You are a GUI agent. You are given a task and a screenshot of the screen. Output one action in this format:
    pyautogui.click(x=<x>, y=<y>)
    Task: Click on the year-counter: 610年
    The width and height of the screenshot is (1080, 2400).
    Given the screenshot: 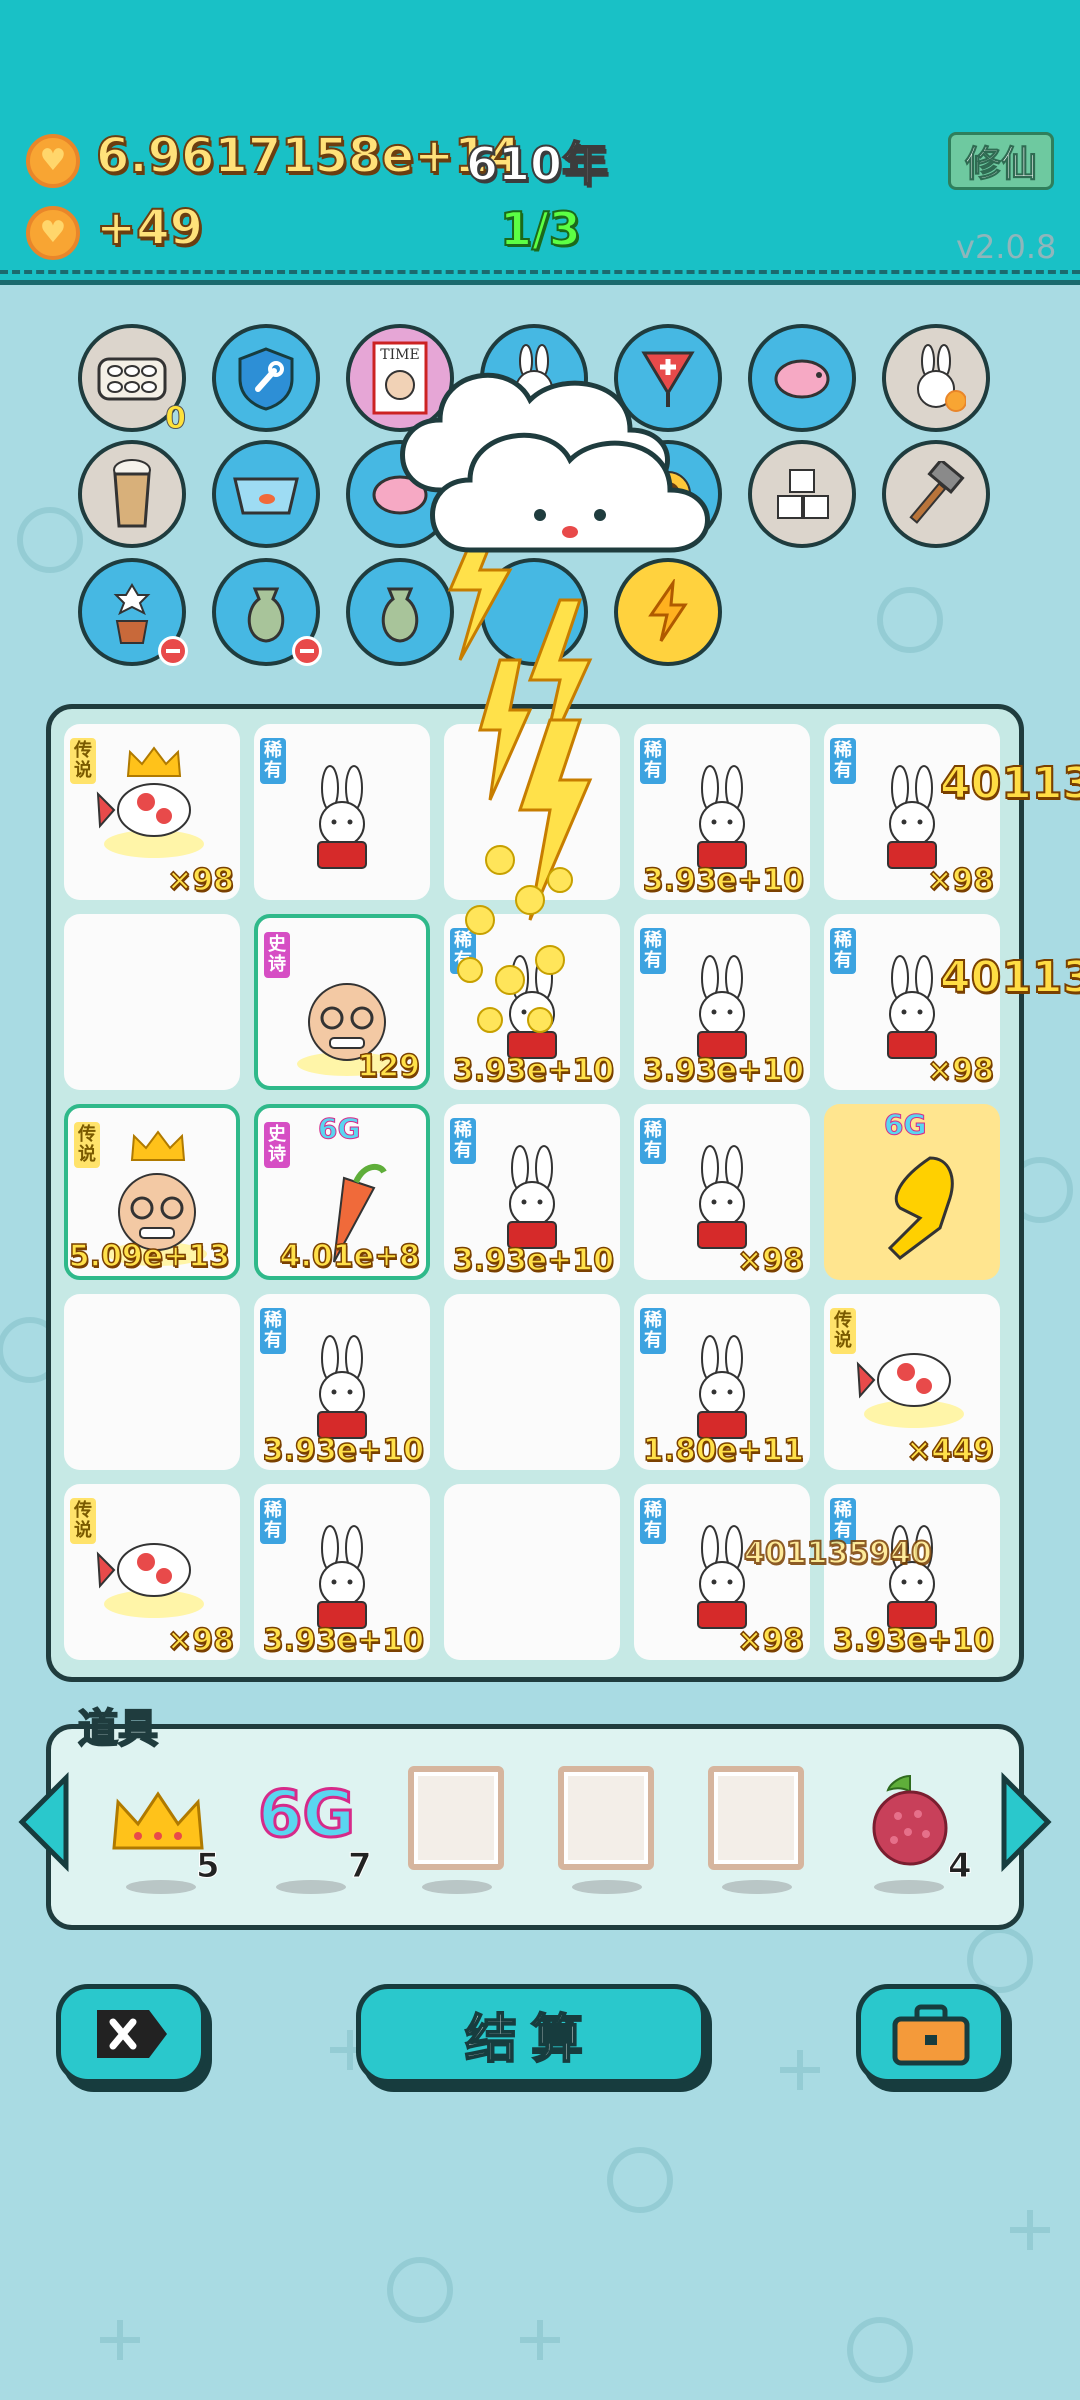 What is the action you would take?
    pyautogui.click(x=537, y=164)
    